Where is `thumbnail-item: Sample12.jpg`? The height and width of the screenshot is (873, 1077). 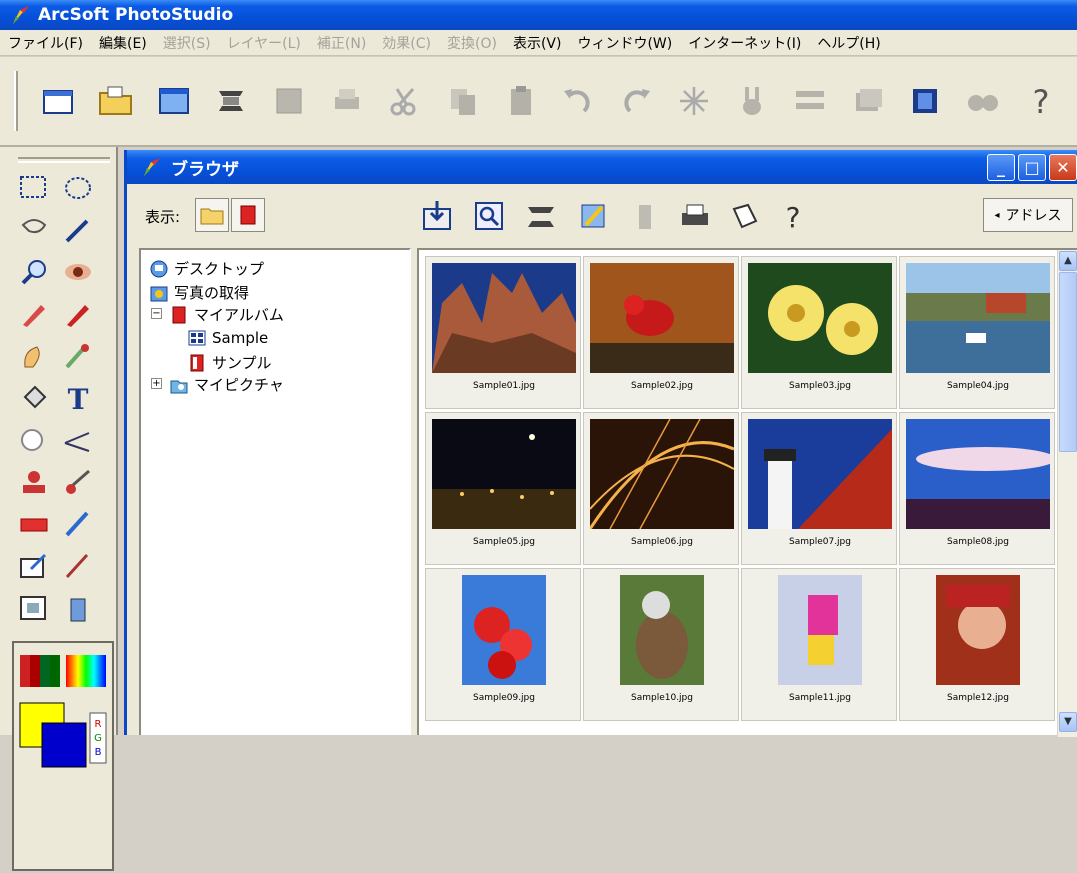
thumbnail-item: Sample12.jpg is located at coordinates (977, 644).